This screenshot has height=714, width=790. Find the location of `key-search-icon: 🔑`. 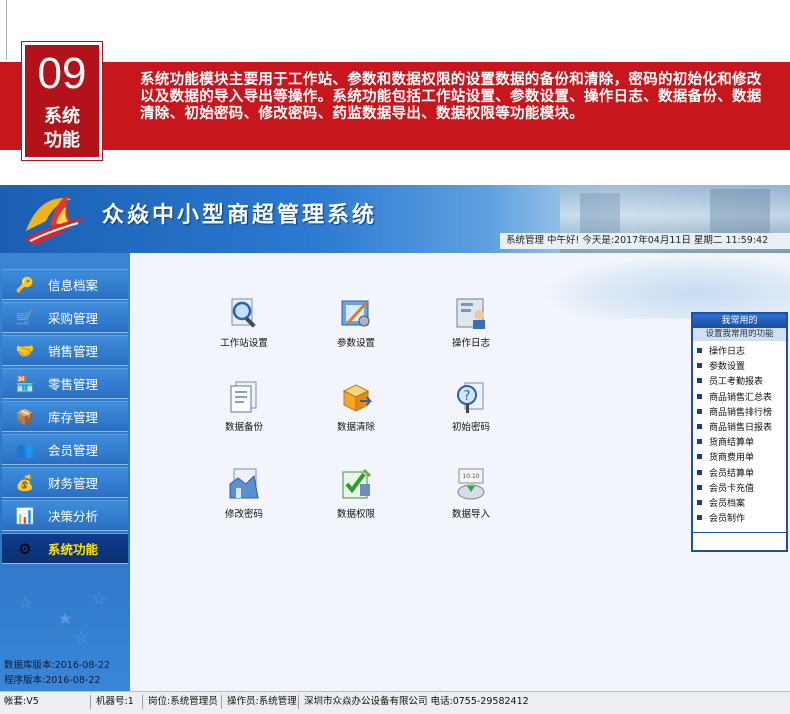

key-search-icon: 🔑 is located at coordinates (25, 285).